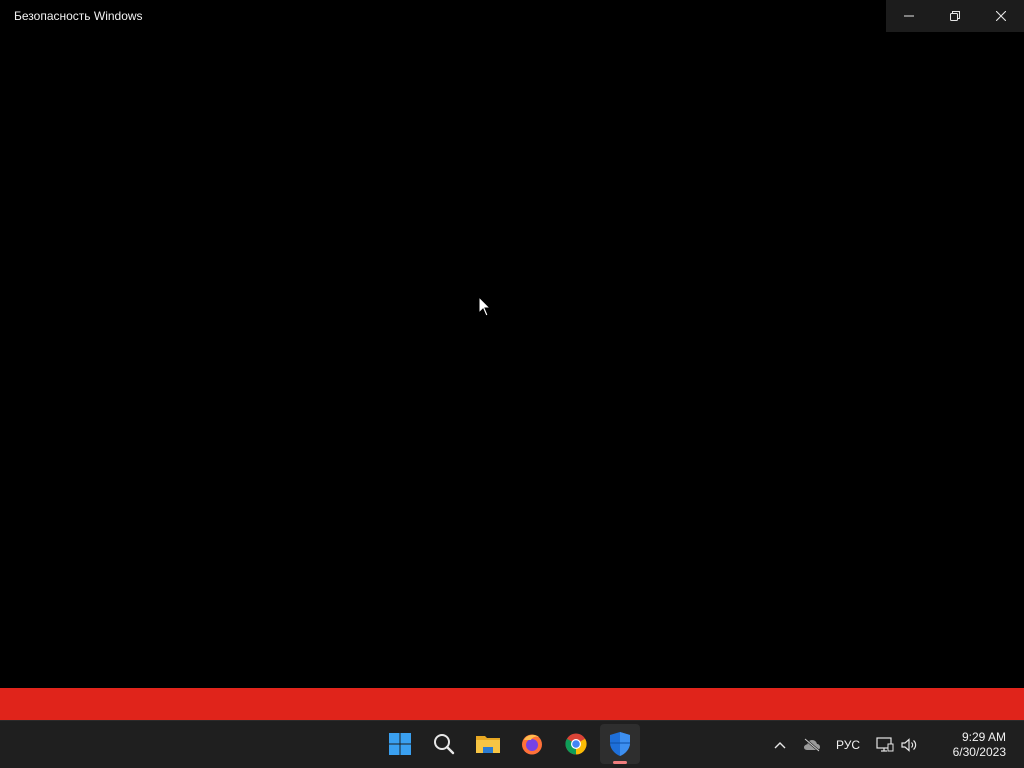 Image resolution: width=1024 pixels, height=768 pixels. I want to click on restore-button, so click(955, 16).